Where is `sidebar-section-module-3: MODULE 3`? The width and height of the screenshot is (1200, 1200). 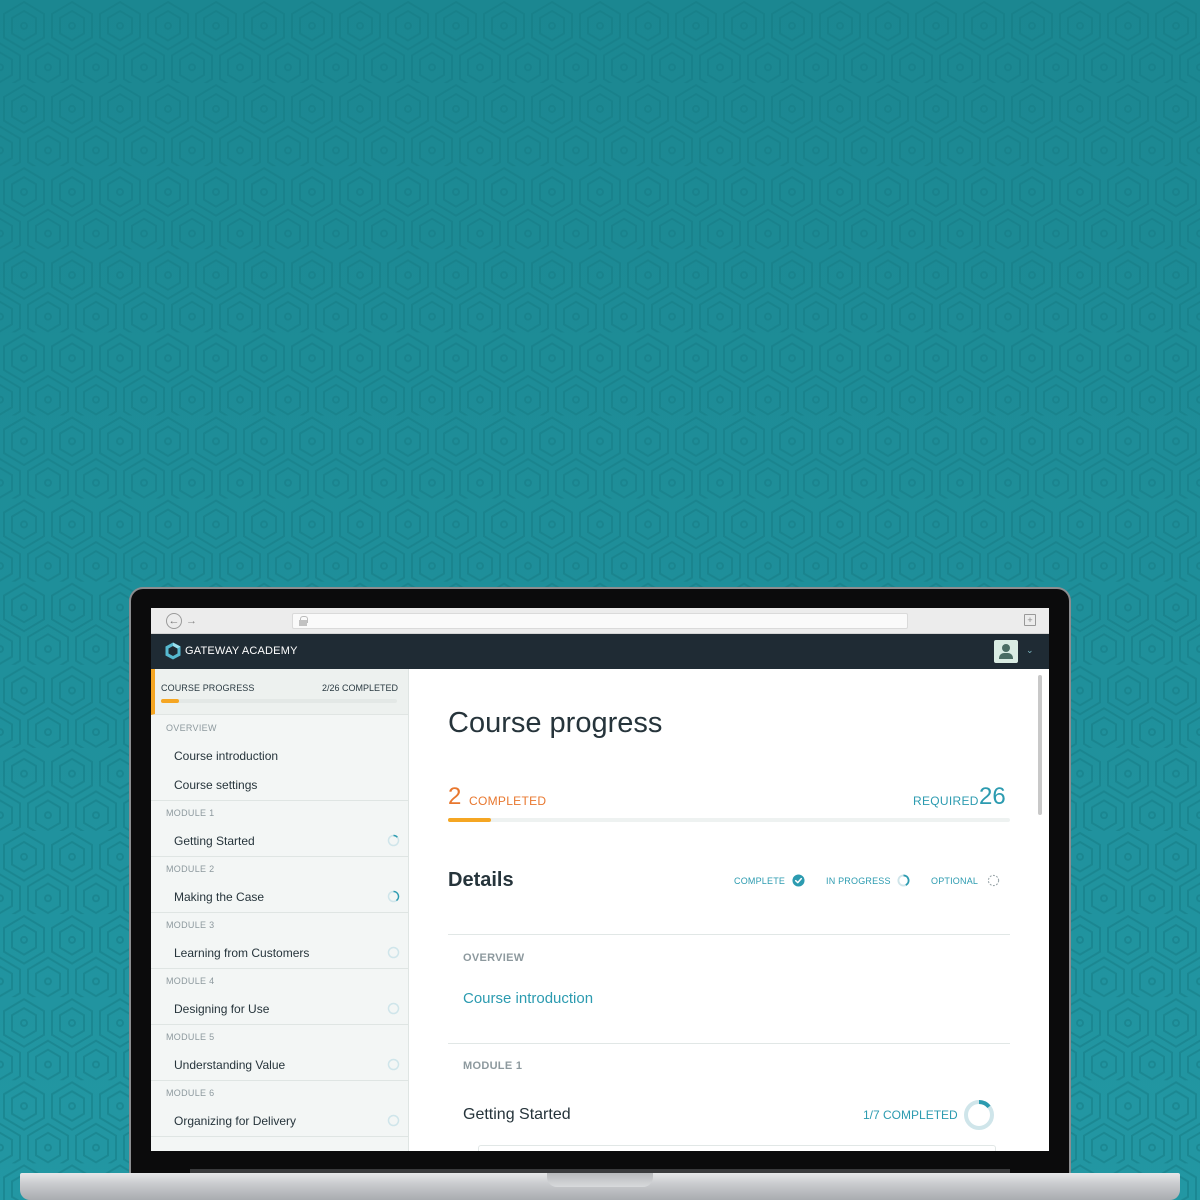 sidebar-section-module-3: MODULE 3 is located at coordinates (190, 925).